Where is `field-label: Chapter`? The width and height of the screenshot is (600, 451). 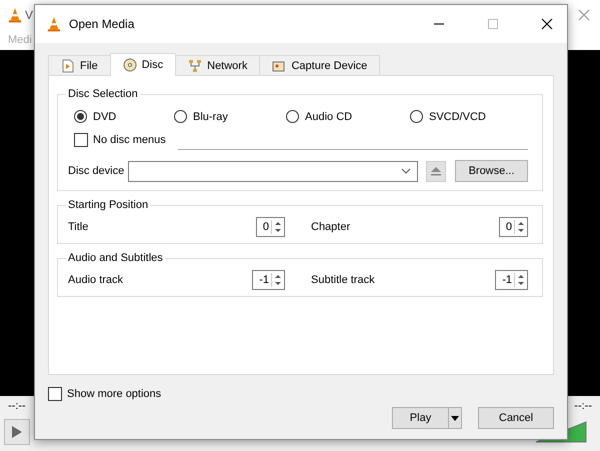 field-label: Chapter is located at coordinates (330, 227).